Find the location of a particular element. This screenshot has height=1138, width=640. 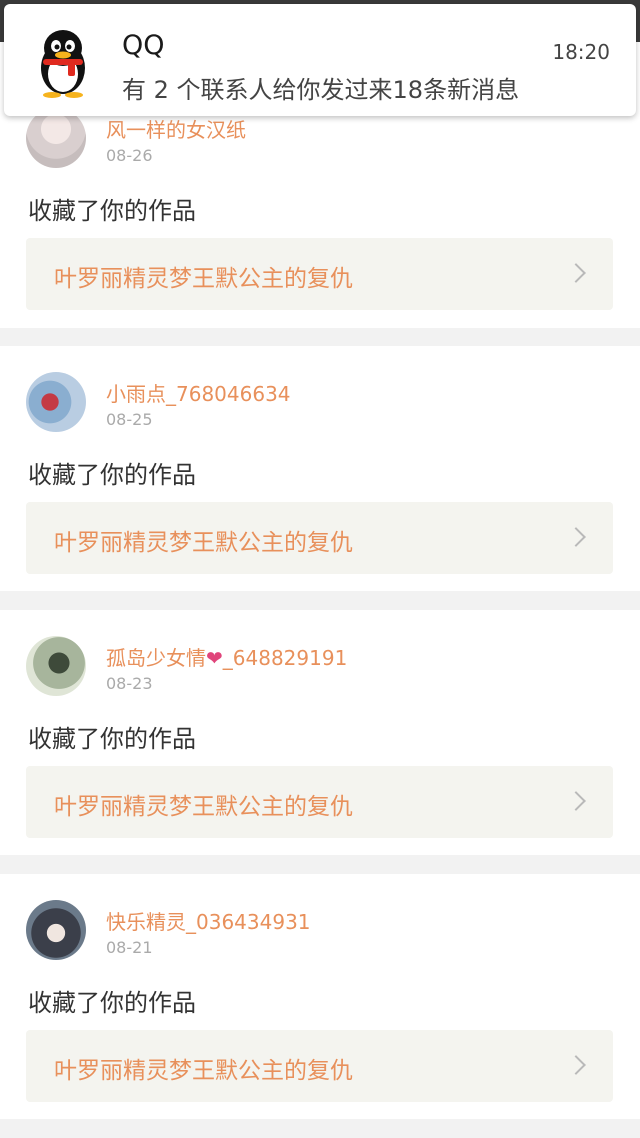

activity-date: 08-26 is located at coordinates (129, 155).